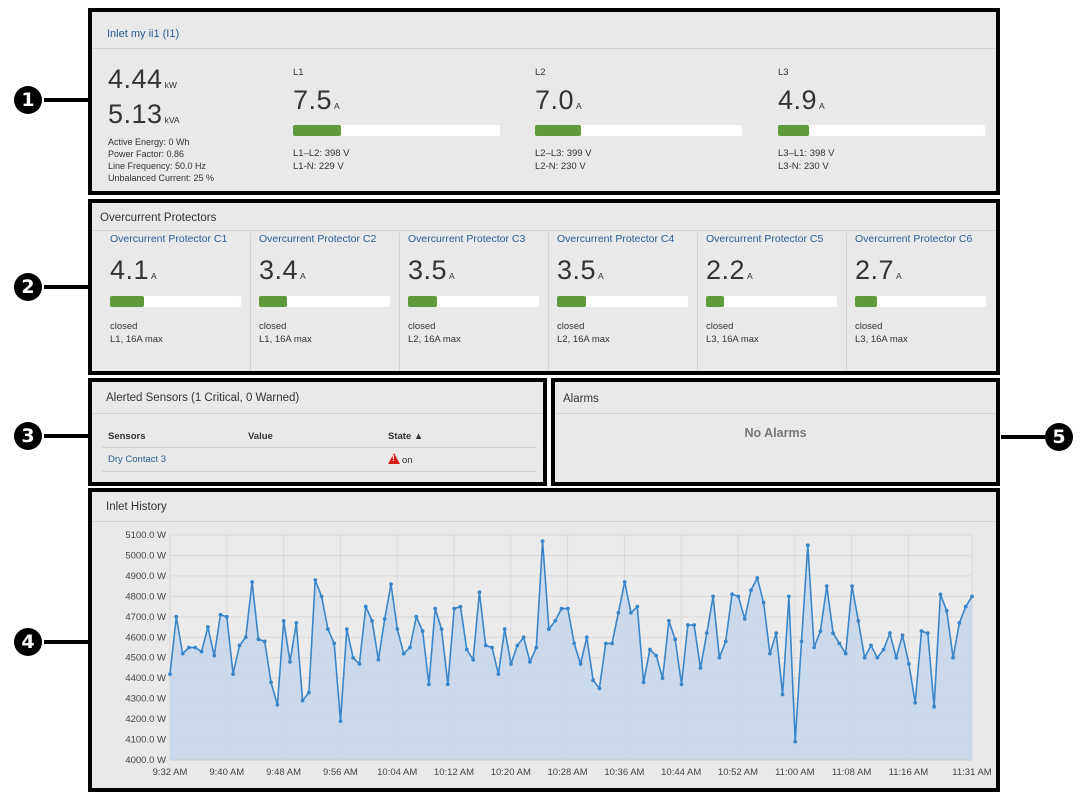  What do you see at coordinates (172, 459) in the screenshot?
I see `sensor-name-link: Dry Contact 3` at bounding box center [172, 459].